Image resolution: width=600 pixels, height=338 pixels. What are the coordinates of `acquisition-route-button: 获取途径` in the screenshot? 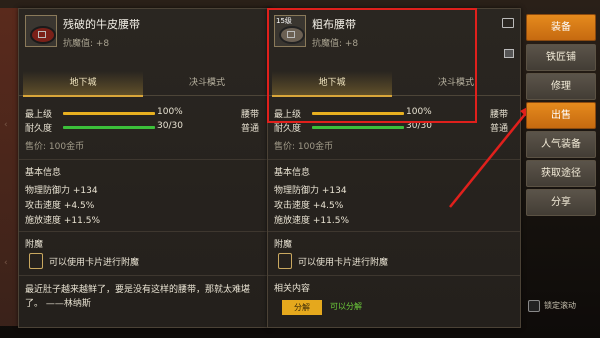 It's located at (561, 173).